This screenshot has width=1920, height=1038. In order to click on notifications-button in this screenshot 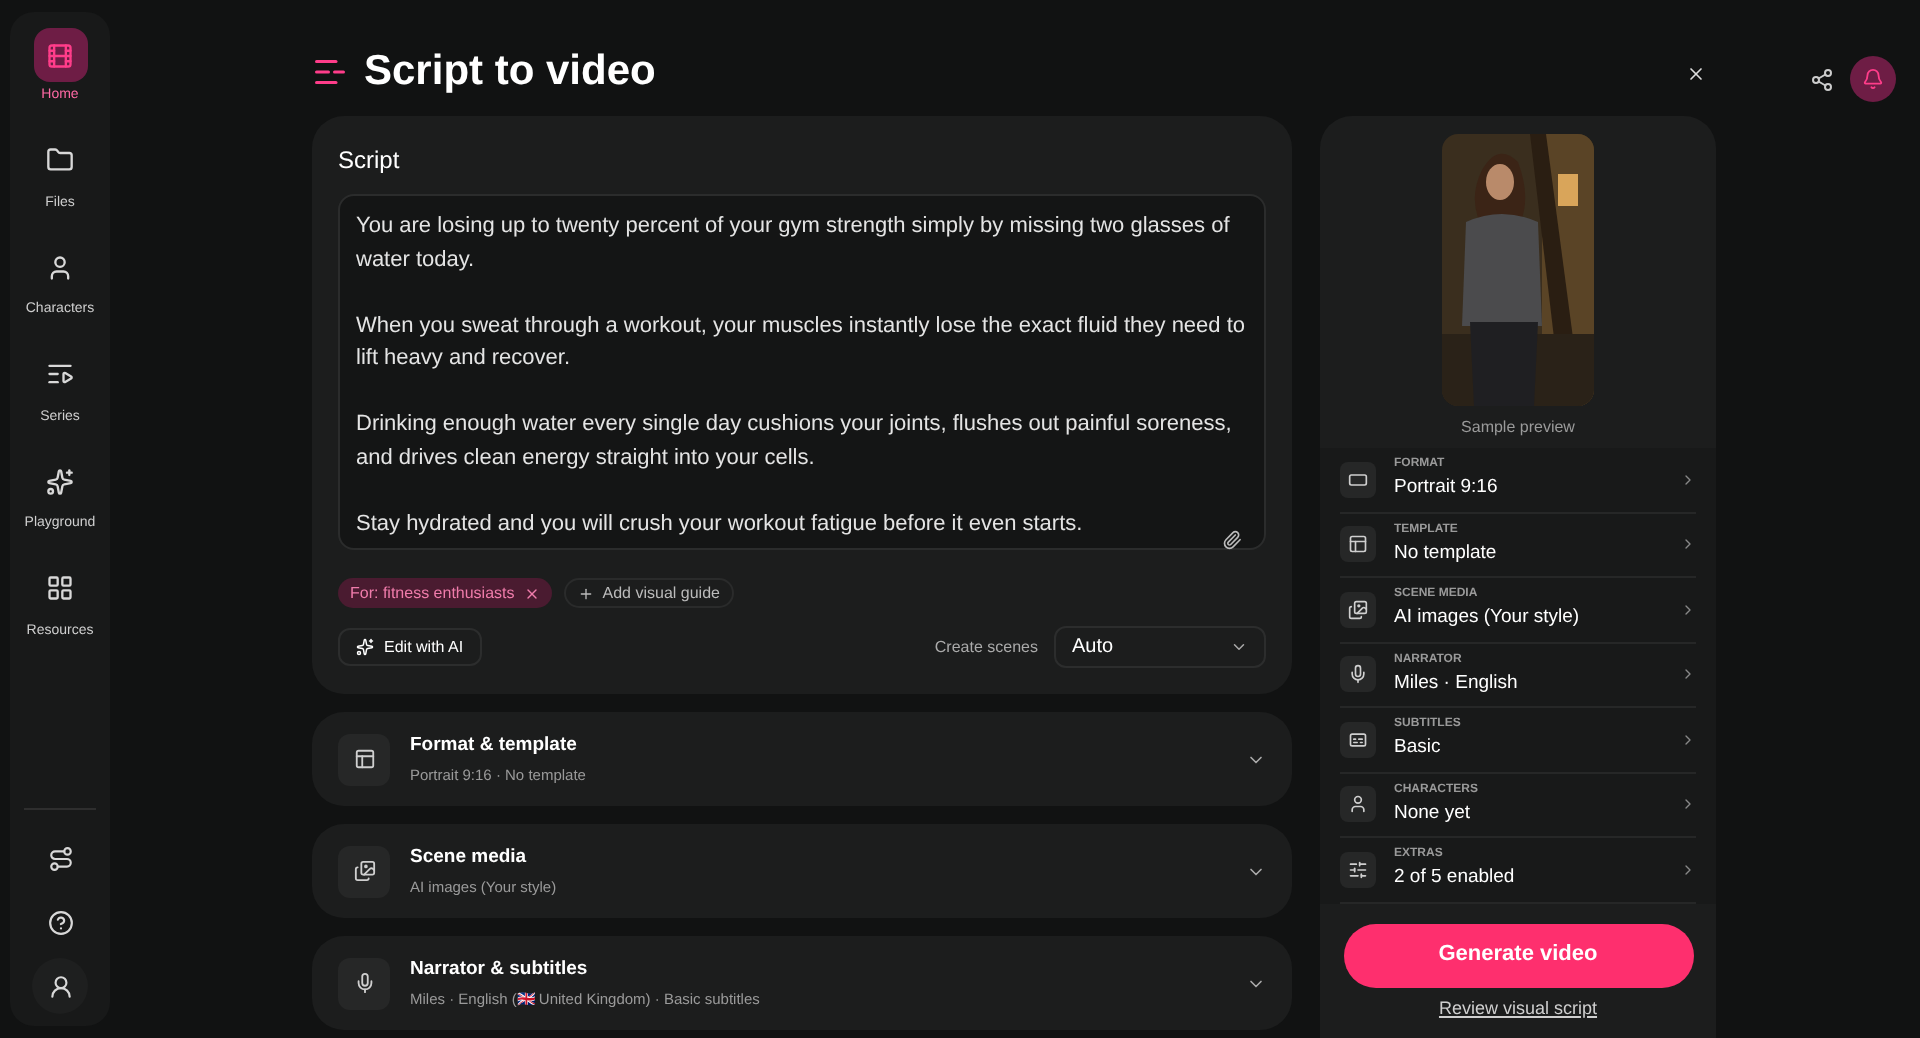, I will do `click(1873, 79)`.